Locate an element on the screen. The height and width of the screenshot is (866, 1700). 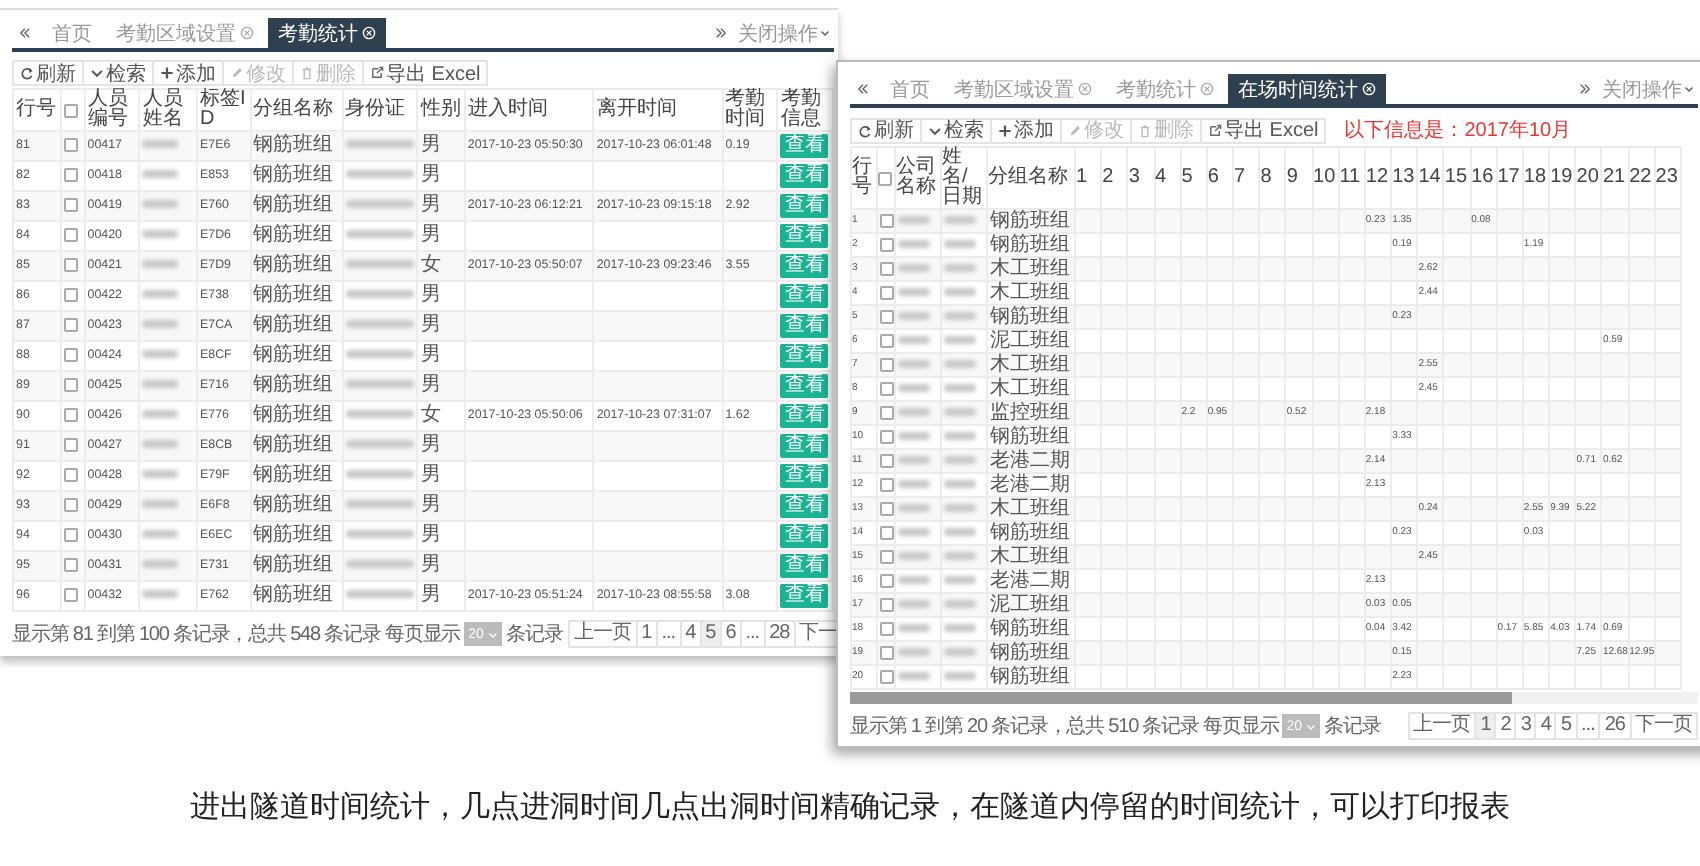
page-button: 28 is located at coordinates (779, 634).